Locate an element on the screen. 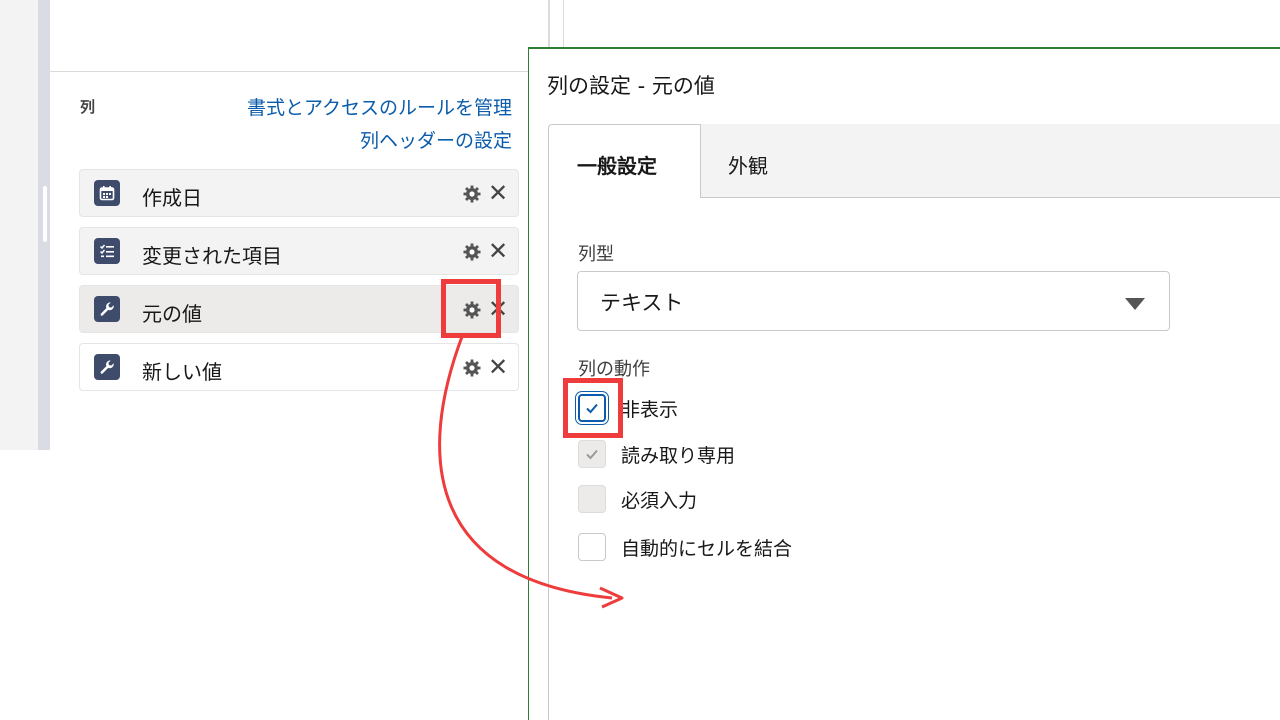 The image size is (1280, 720). highlight-hidden-checkbox-box is located at coordinates (593, 408).